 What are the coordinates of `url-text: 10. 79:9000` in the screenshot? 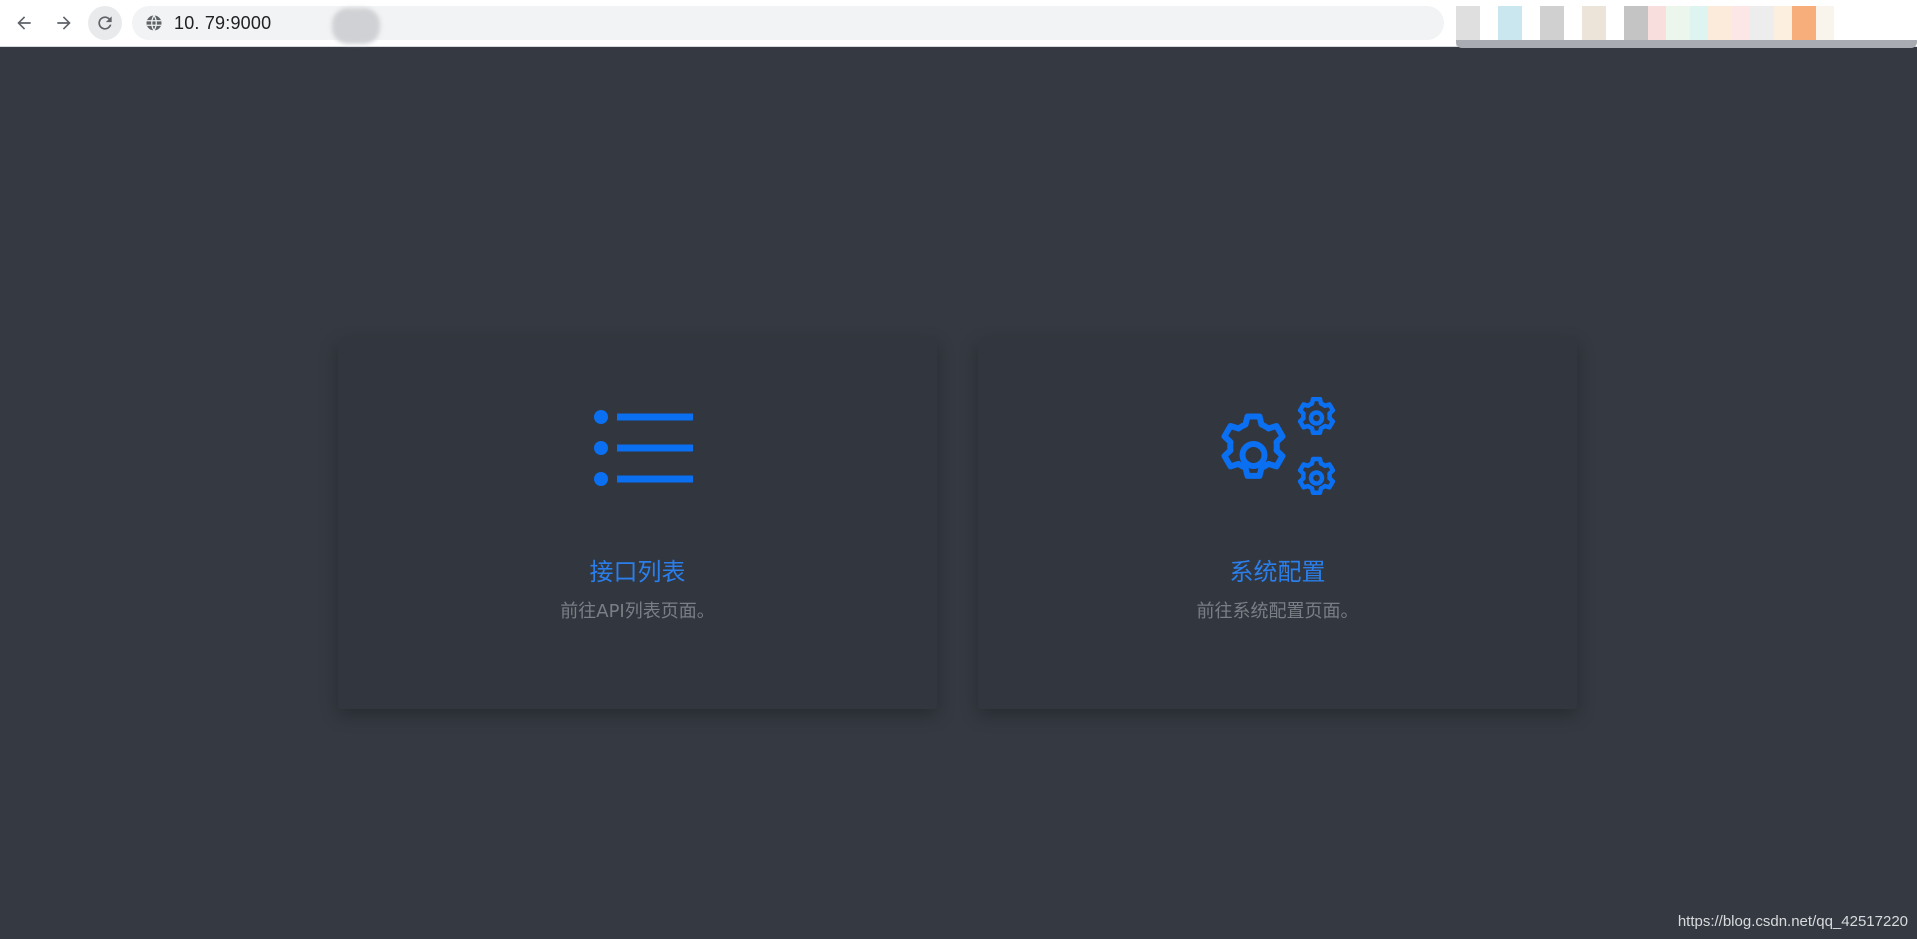 It's located at (223, 23).